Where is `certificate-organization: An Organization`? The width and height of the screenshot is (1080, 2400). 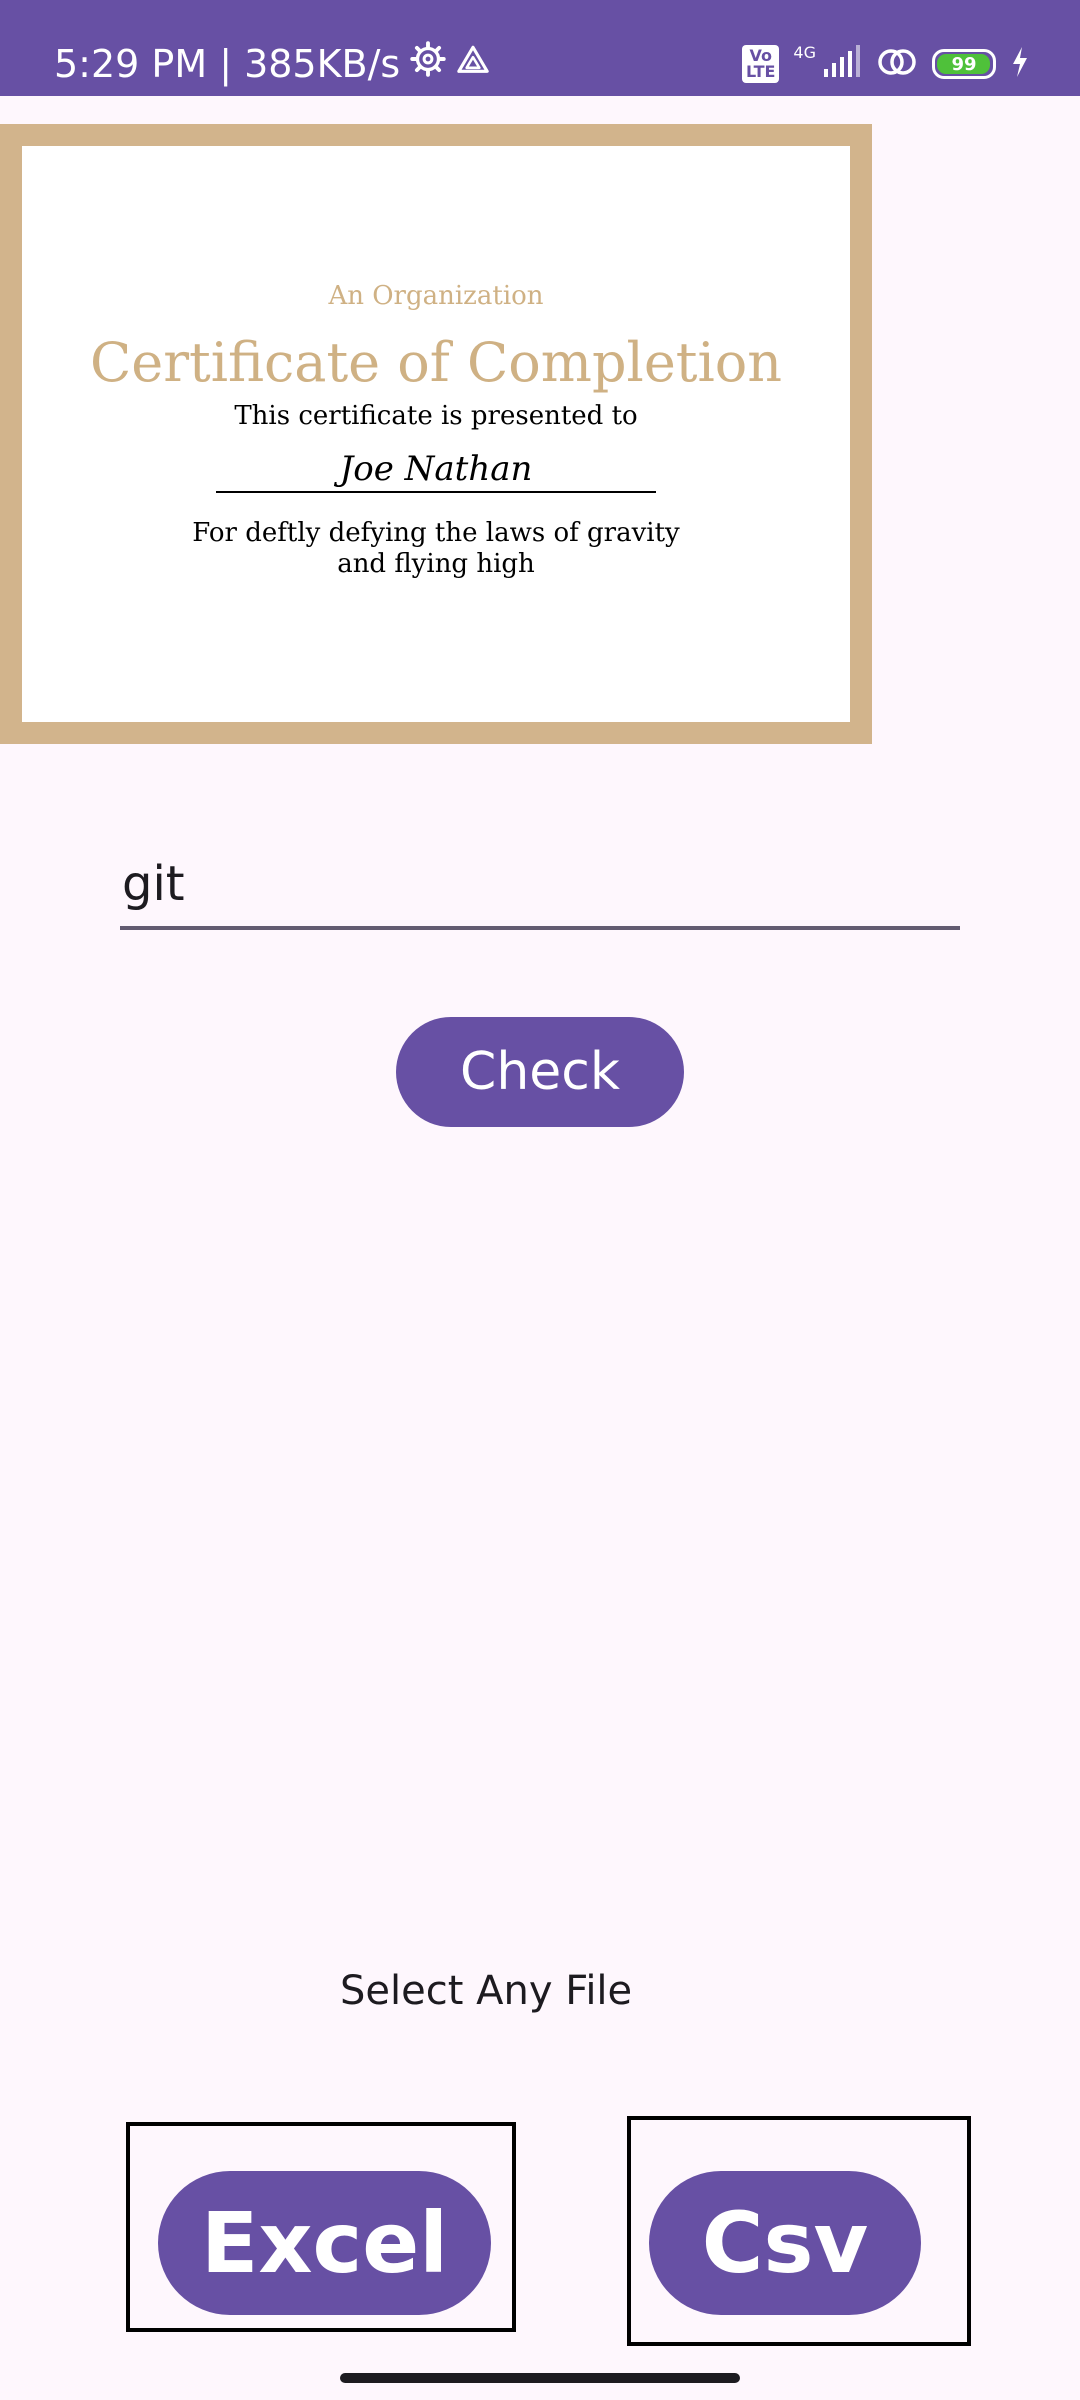
certificate-organization: An Organization is located at coordinates (436, 296).